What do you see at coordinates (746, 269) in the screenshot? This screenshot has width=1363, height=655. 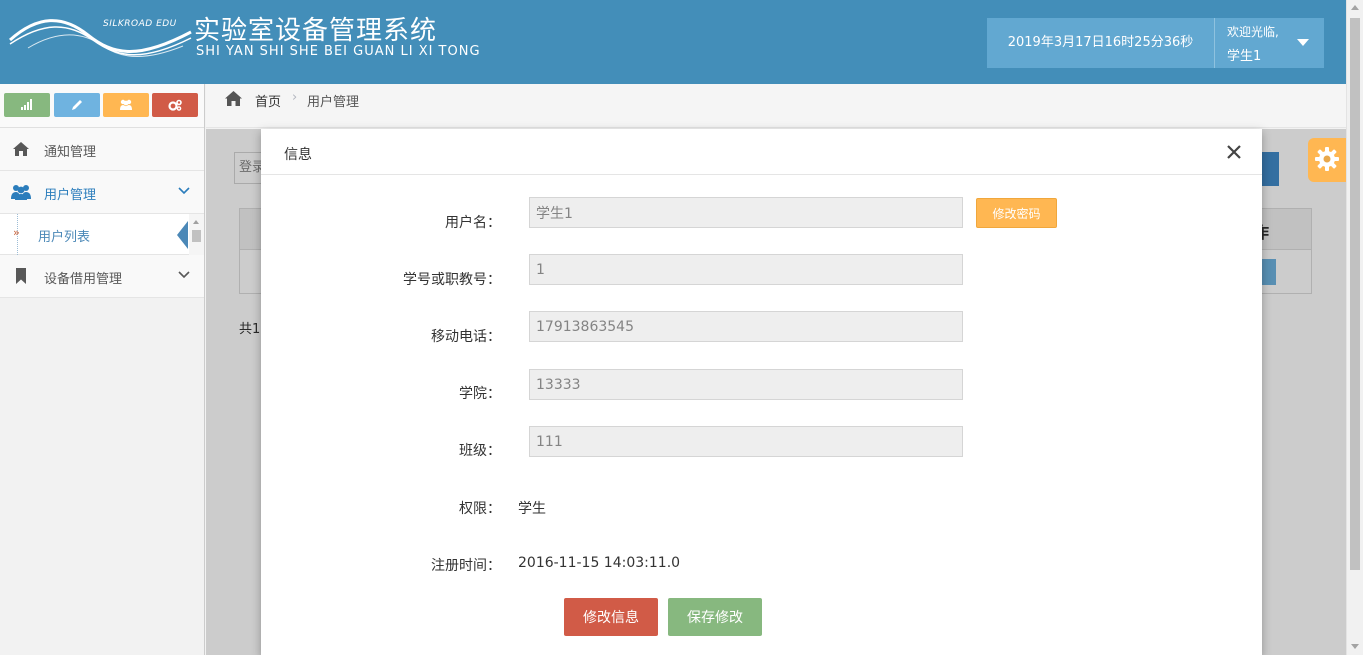 I see `student-id-field` at bounding box center [746, 269].